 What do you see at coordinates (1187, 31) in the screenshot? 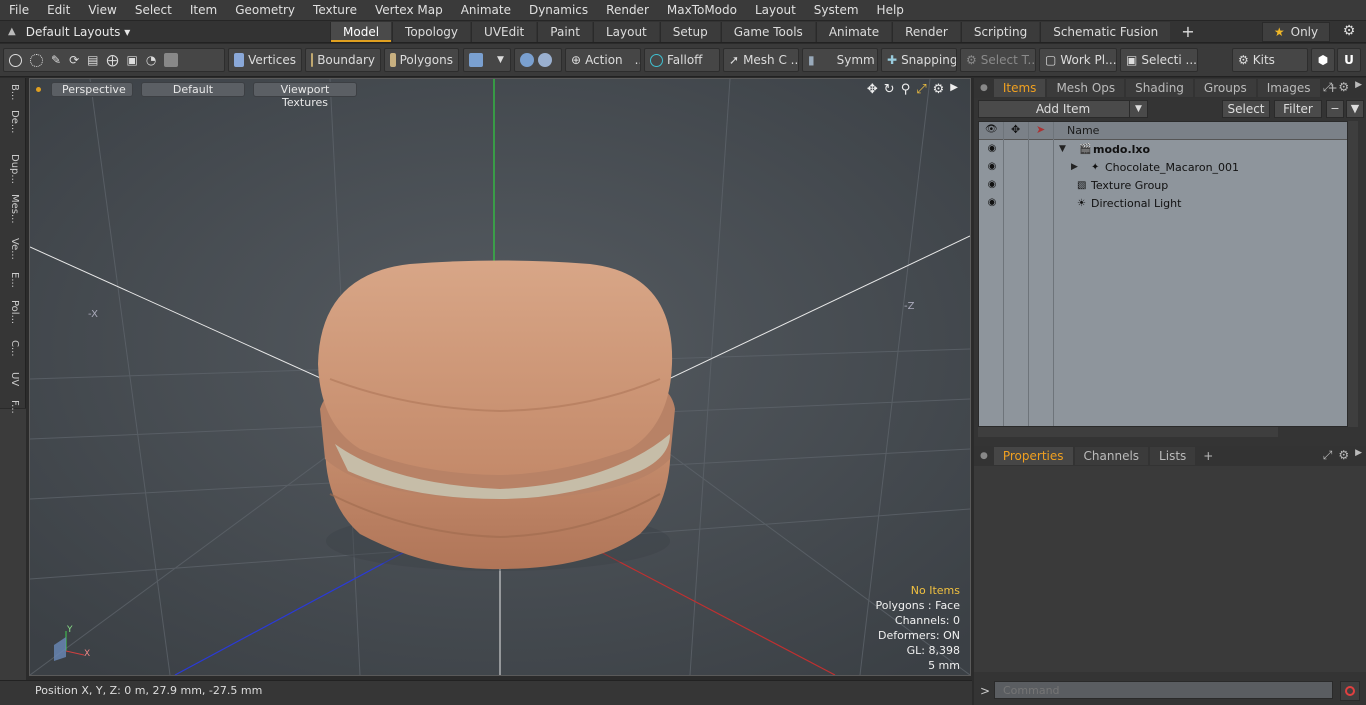
I see `add-tab-icon: +` at bounding box center [1187, 31].